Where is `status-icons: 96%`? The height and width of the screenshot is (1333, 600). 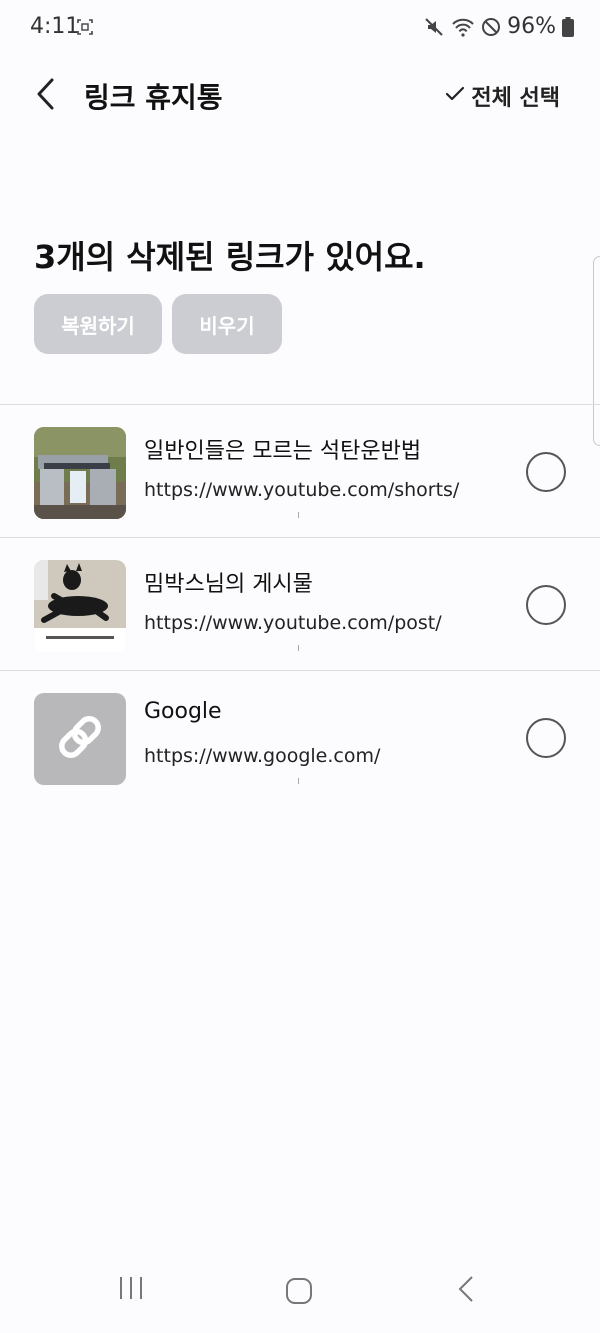
status-icons: 96% is located at coordinates (498, 26).